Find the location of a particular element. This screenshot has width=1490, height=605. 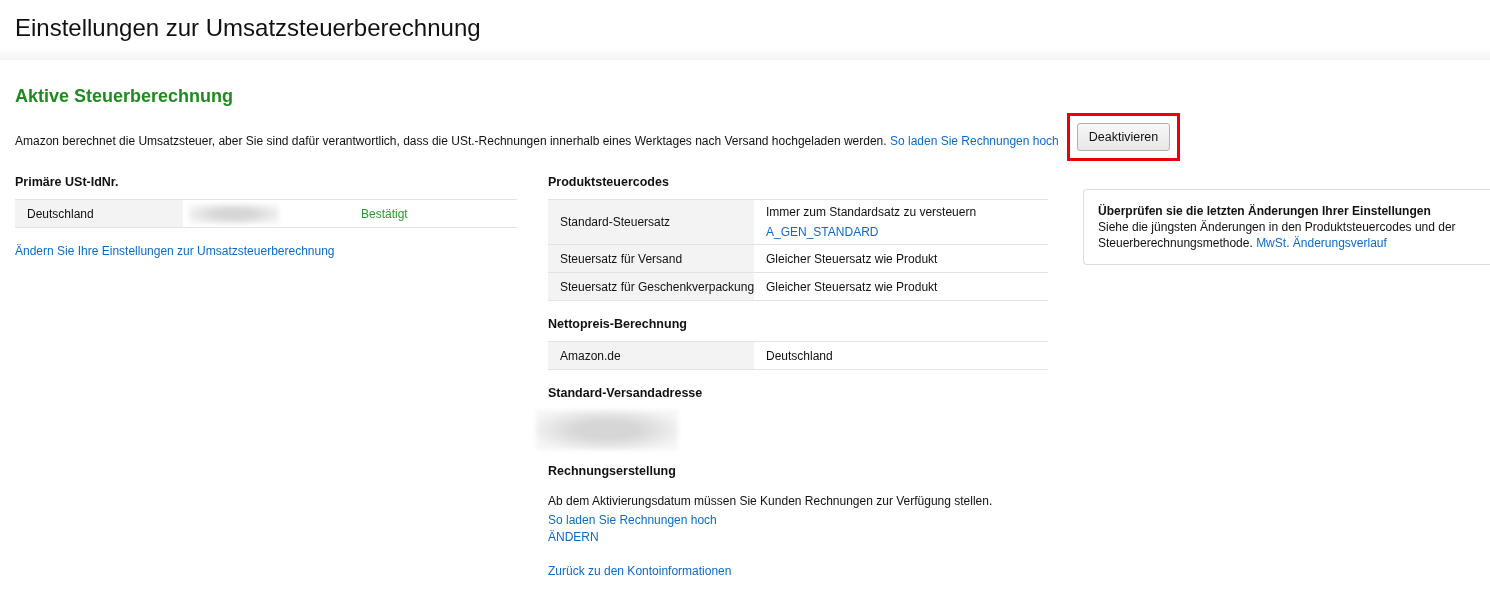

page-title: Einstellungen zur Umsatzsteuerberechnung is located at coordinates (248, 28).